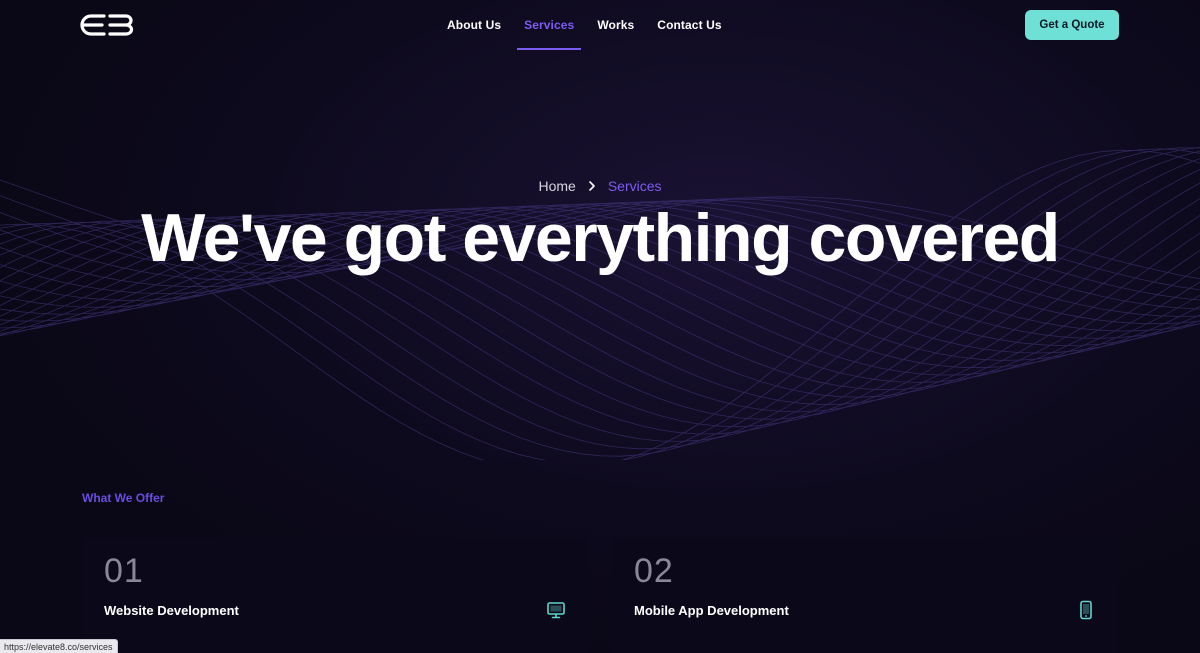 The width and height of the screenshot is (1200, 653). What do you see at coordinates (600, 186) in the screenshot?
I see `breadcrumb: Home Services` at bounding box center [600, 186].